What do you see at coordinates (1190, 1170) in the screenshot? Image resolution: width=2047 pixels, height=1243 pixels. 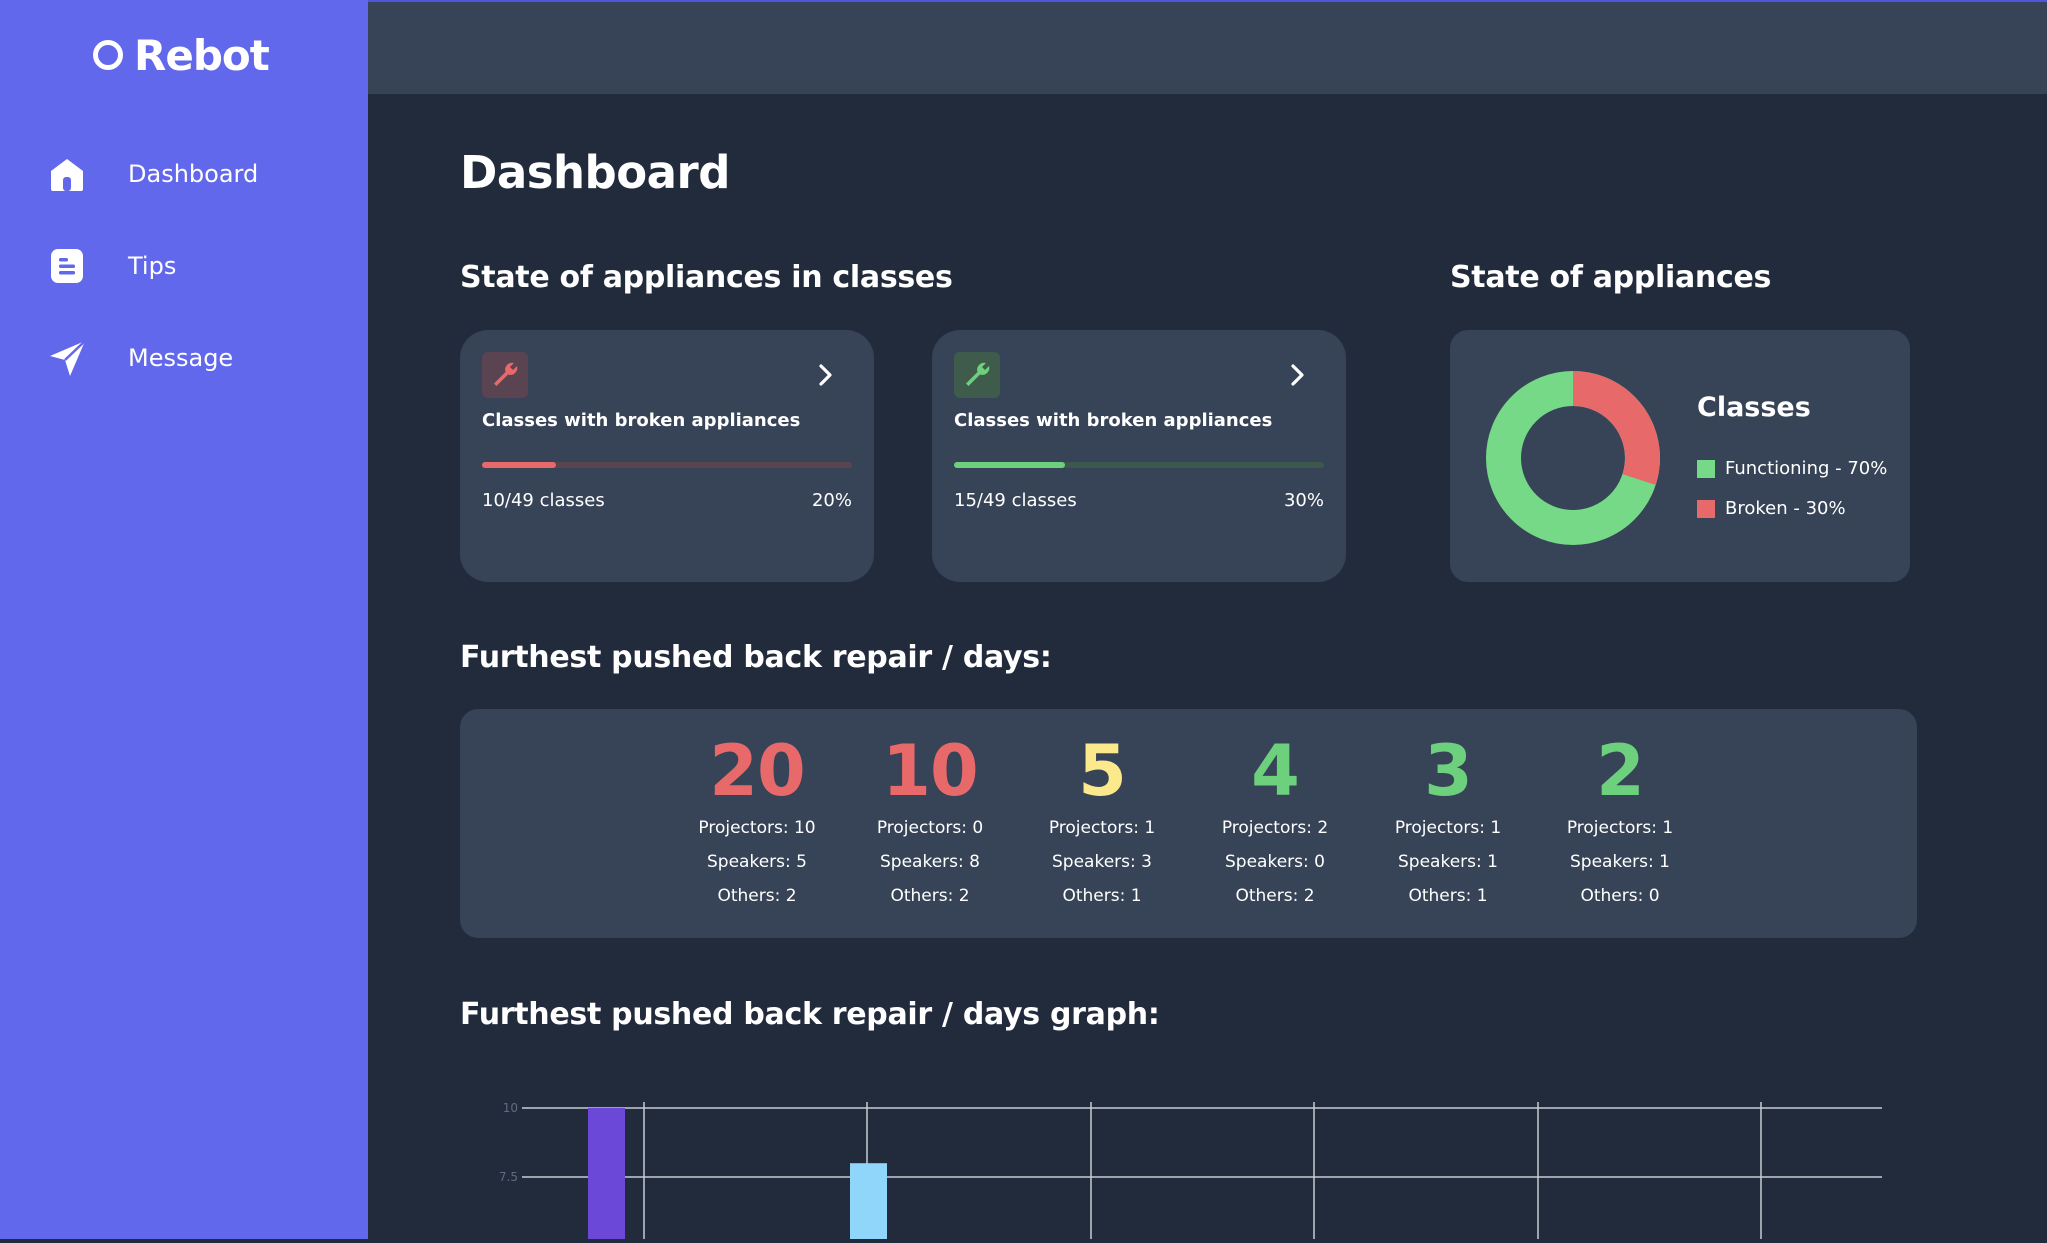 I see `bar-chart-svg: 10 7.5` at bounding box center [1190, 1170].